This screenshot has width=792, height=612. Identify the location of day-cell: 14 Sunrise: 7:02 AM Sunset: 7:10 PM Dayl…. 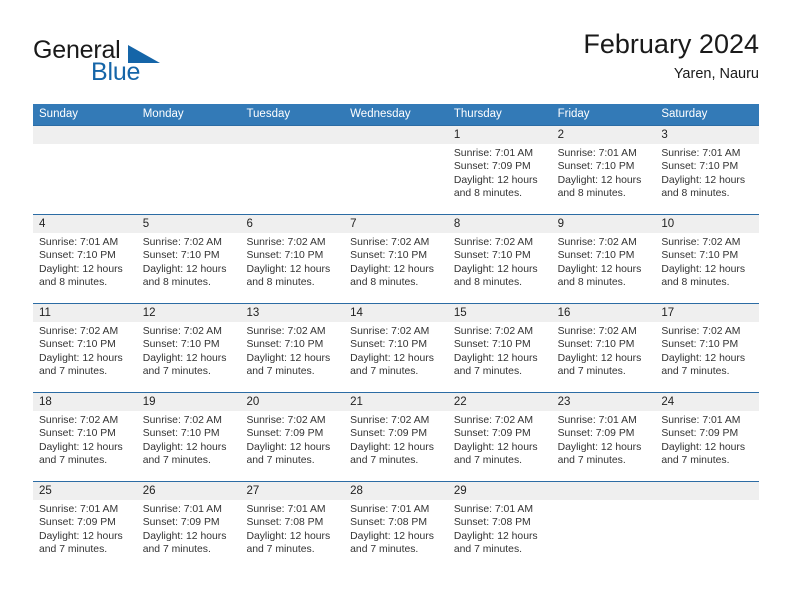
(396, 348).